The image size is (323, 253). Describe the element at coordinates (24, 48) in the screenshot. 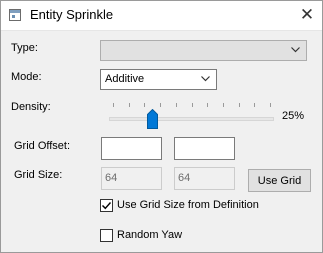

I see `type-label: Type:` at that location.